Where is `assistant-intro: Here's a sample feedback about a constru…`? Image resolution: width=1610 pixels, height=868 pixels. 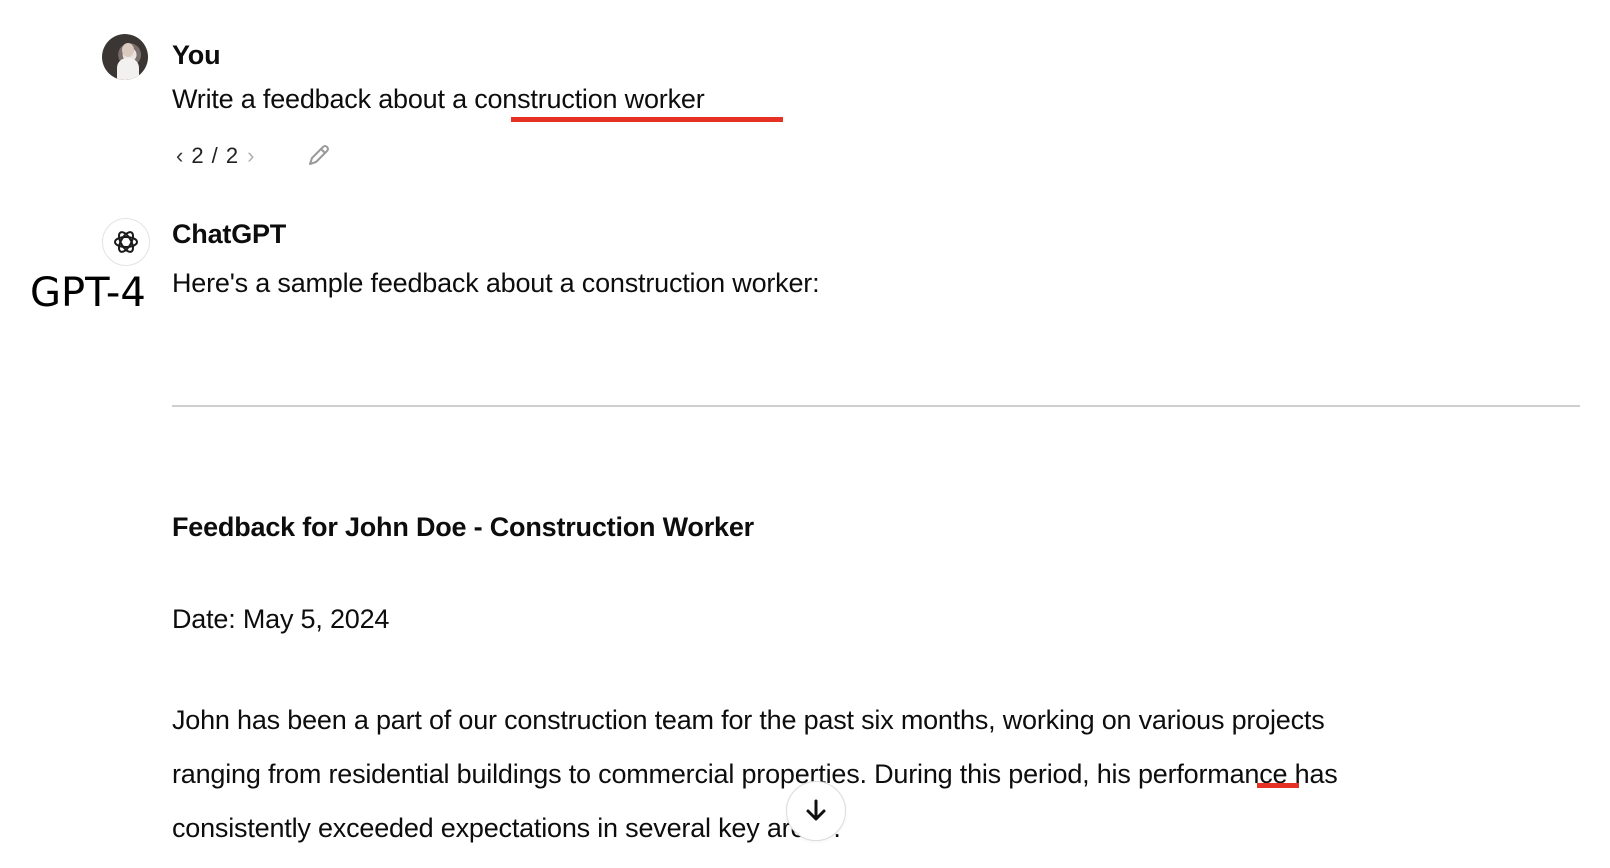
assistant-intro: Here's a sample feedback about a constru… is located at coordinates (496, 283).